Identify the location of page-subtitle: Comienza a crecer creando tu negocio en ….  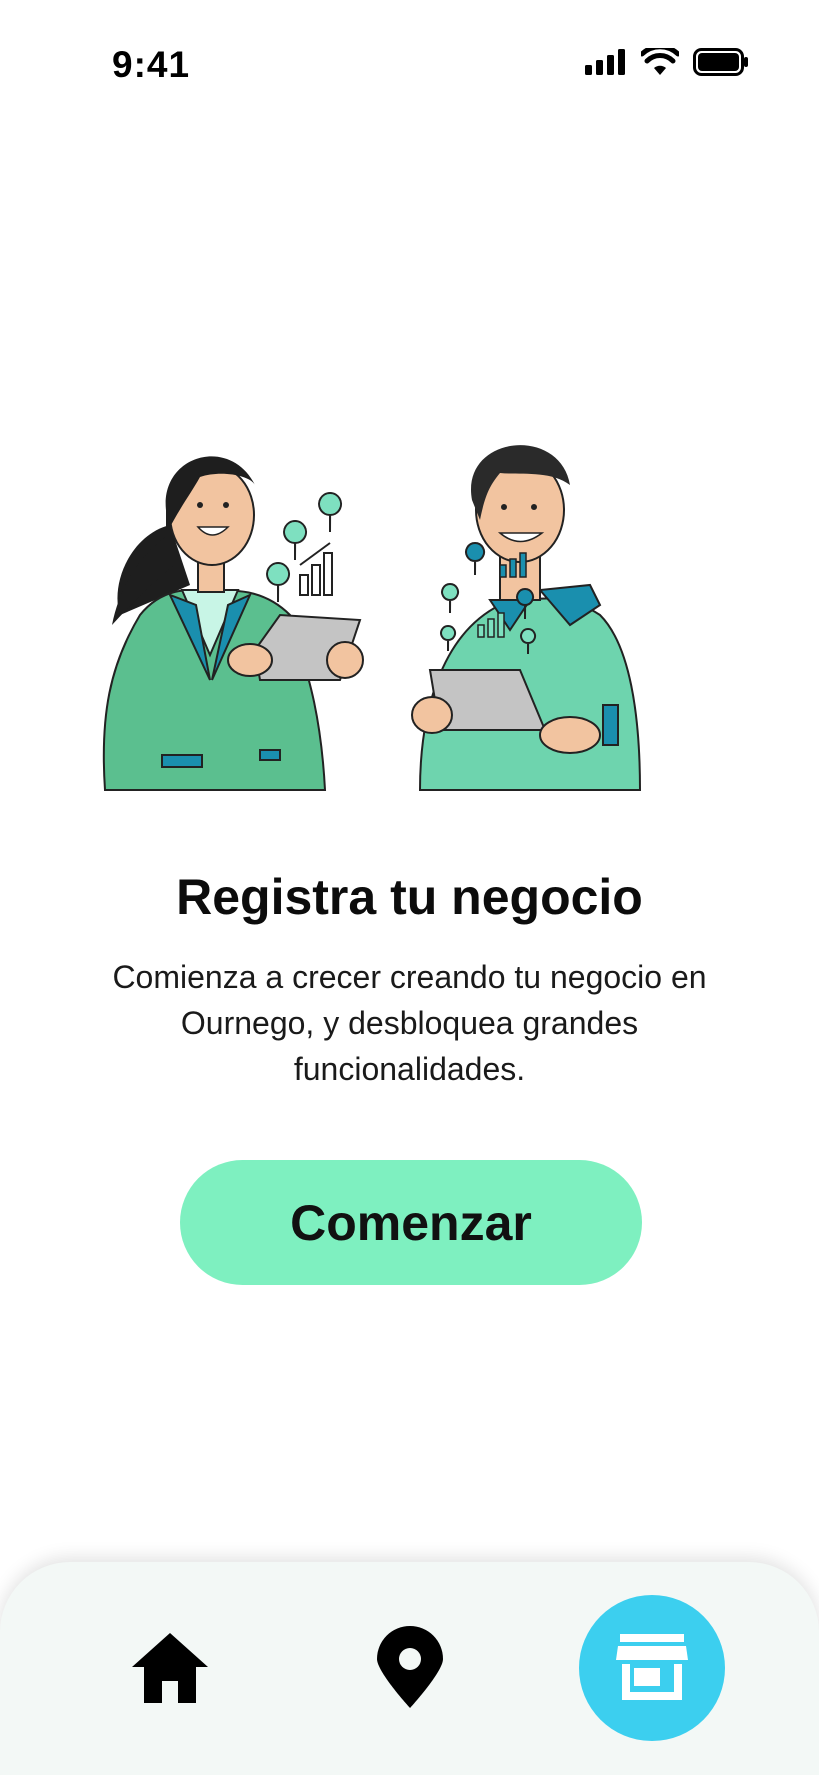
(409, 1023).